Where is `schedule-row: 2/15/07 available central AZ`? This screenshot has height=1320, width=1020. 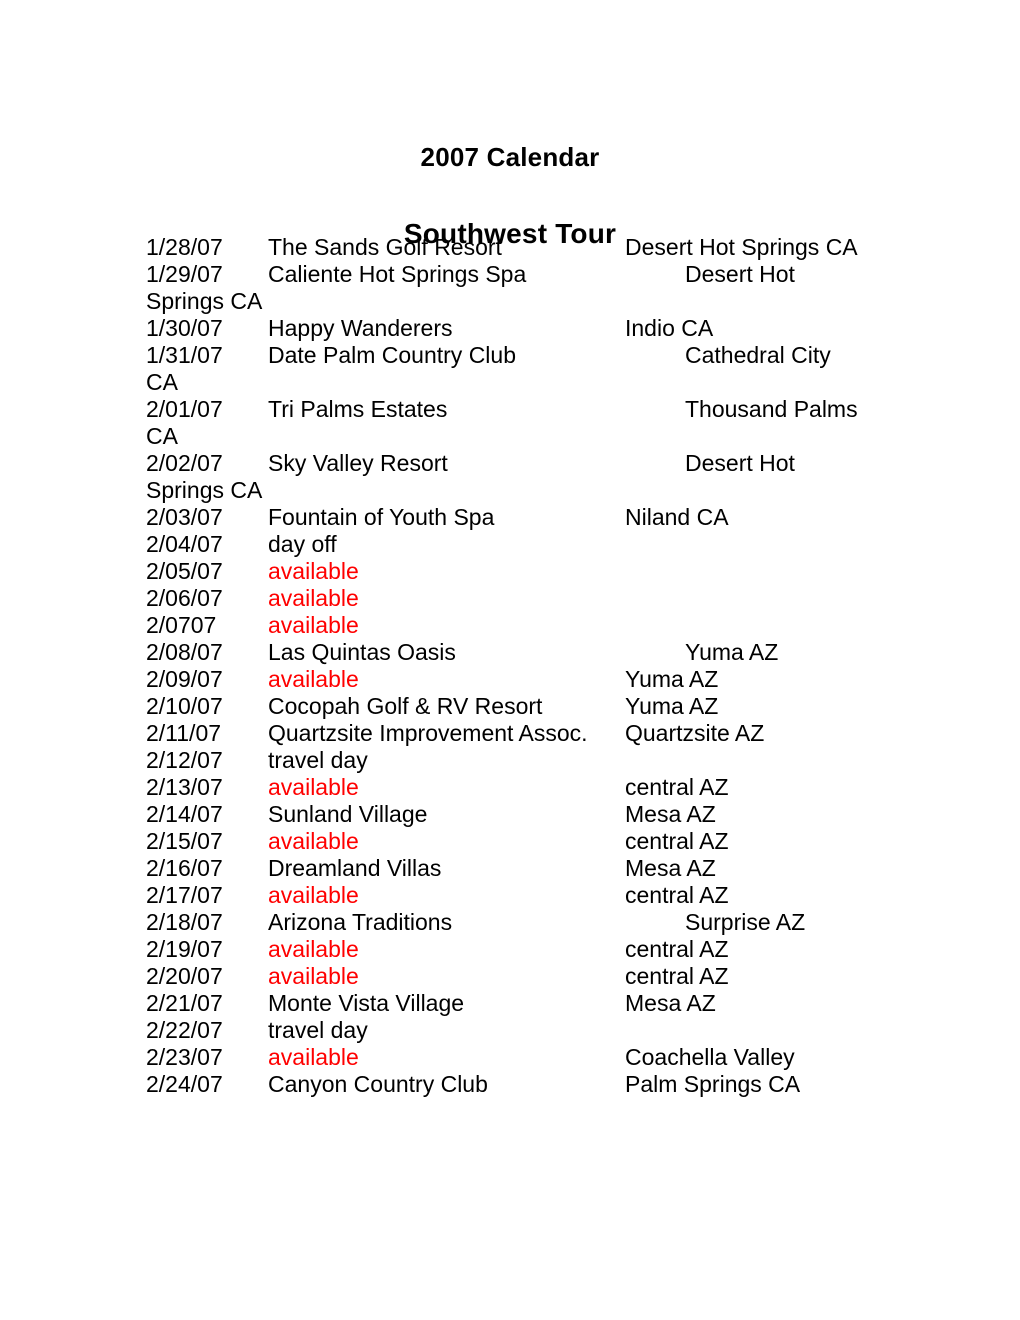 schedule-row: 2/15/07 available central AZ is located at coordinates (516, 841).